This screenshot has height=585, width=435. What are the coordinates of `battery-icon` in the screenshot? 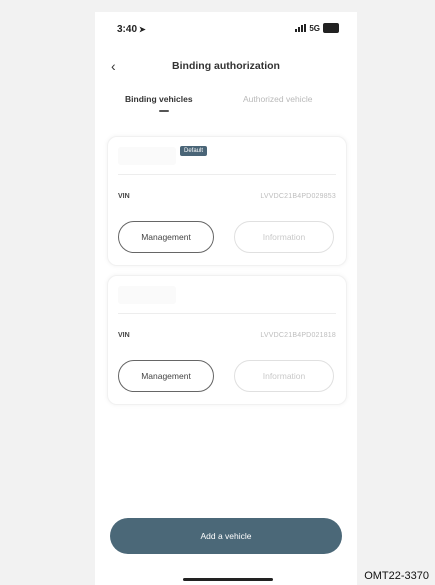 It's located at (331, 28).